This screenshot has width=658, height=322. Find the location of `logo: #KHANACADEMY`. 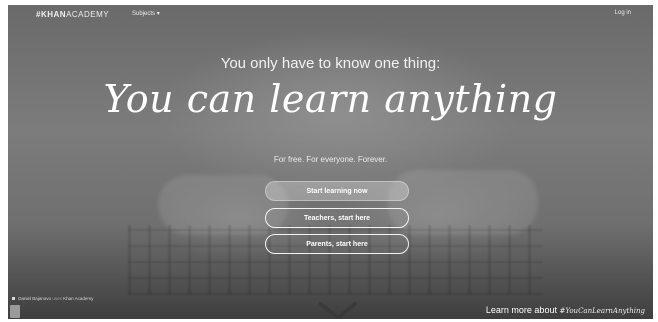

logo: #KHANACADEMY is located at coordinates (72, 14).